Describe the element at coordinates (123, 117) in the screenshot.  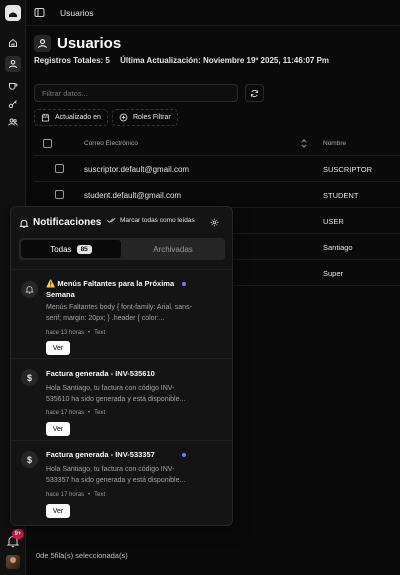
I see `plus-circle-icon` at that location.